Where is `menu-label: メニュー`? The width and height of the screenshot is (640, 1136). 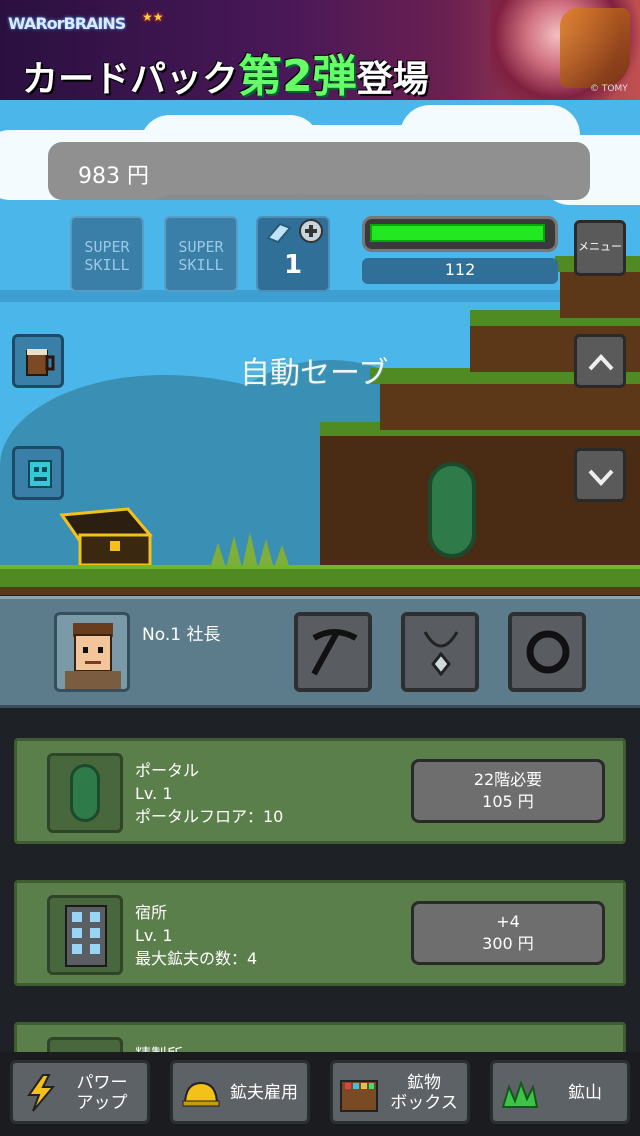 menu-label: メニュー is located at coordinates (600, 246).